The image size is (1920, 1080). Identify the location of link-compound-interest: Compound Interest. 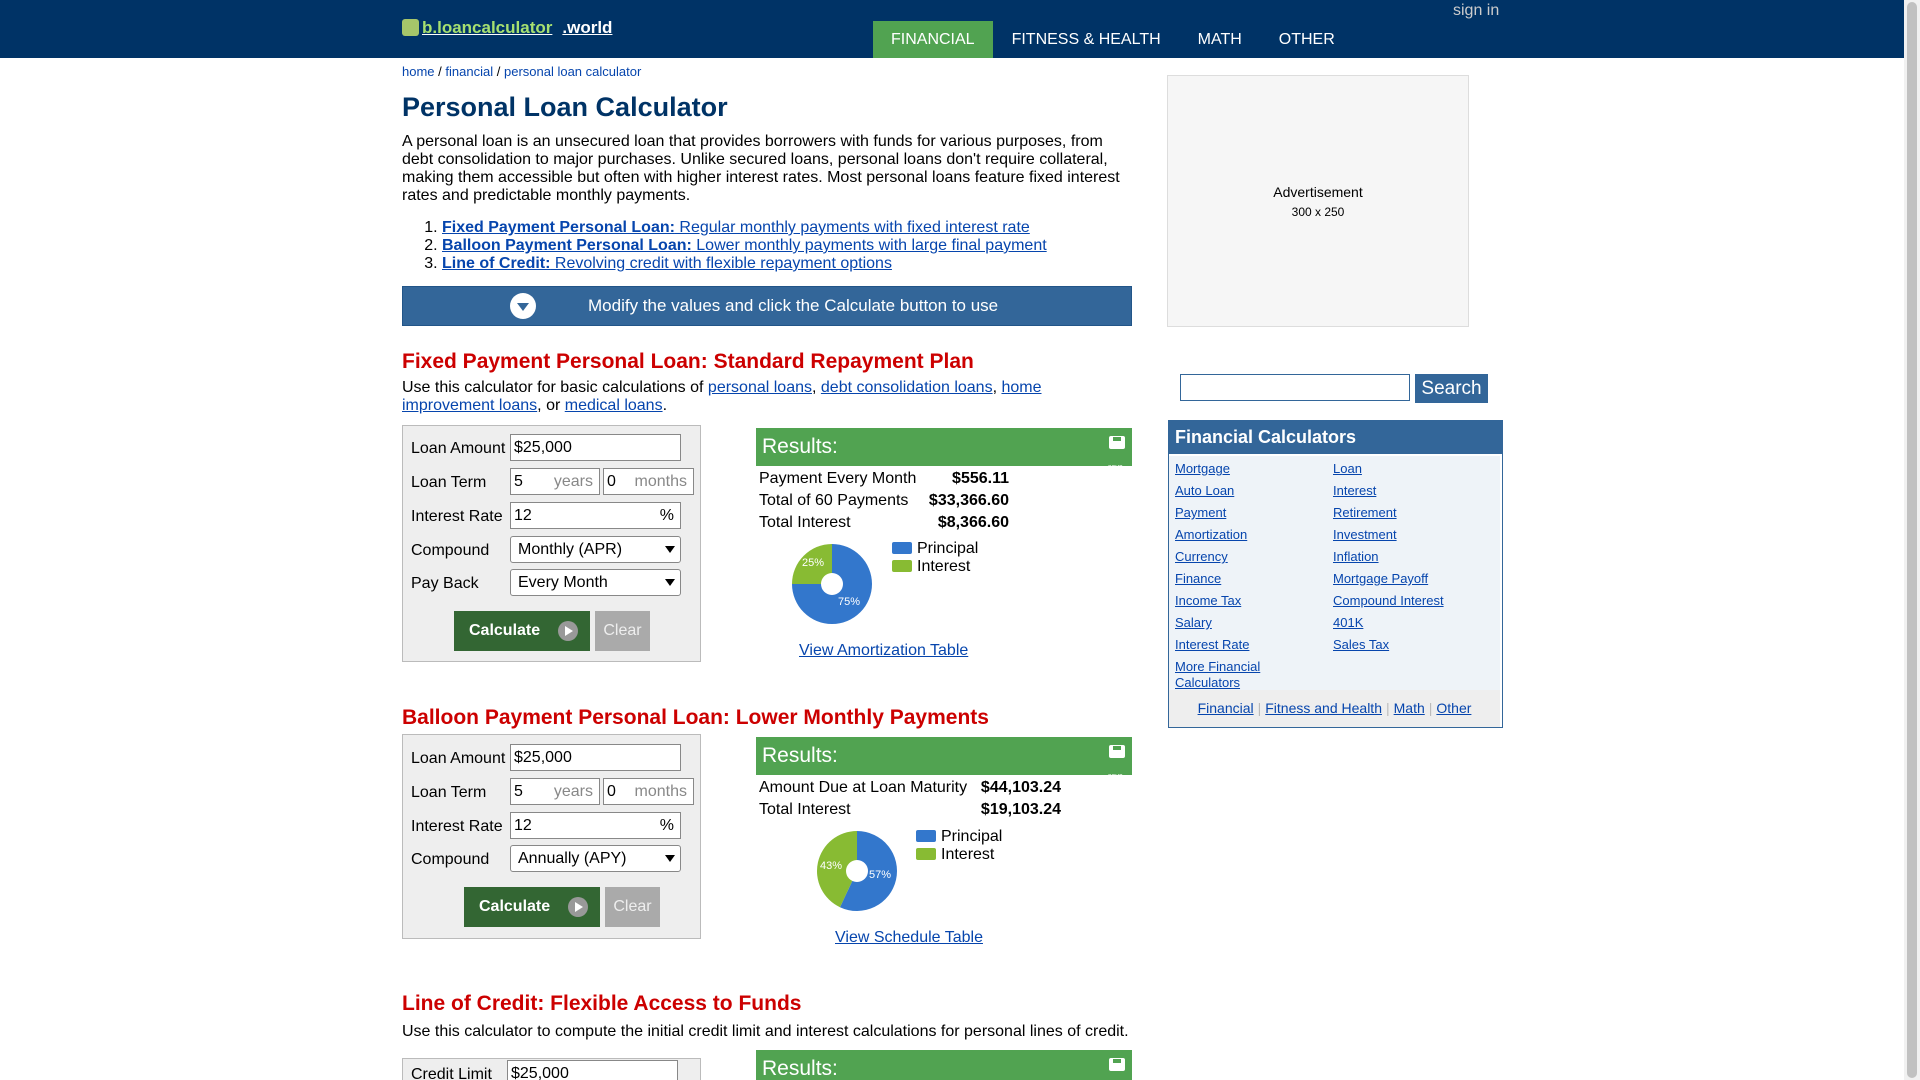
(1388, 601).